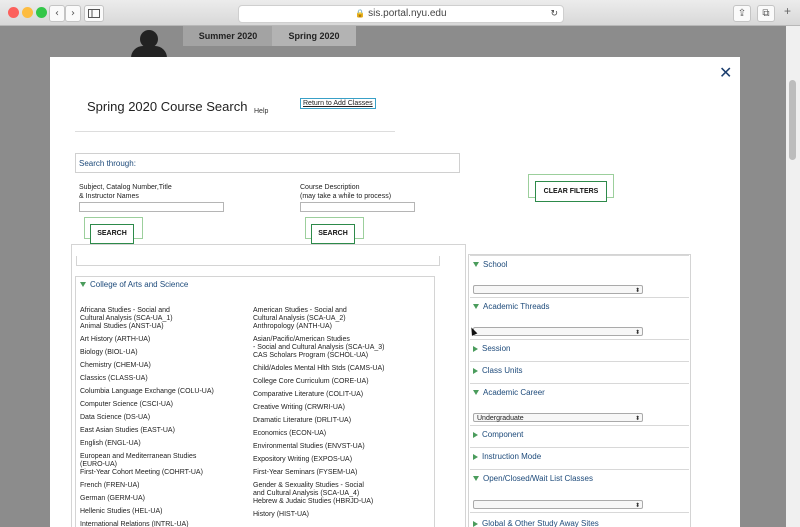  What do you see at coordinates (579, 308) in the screenshot?
I see `filter-academic-threads: Academic Threads` at bounding box center [579, 308].